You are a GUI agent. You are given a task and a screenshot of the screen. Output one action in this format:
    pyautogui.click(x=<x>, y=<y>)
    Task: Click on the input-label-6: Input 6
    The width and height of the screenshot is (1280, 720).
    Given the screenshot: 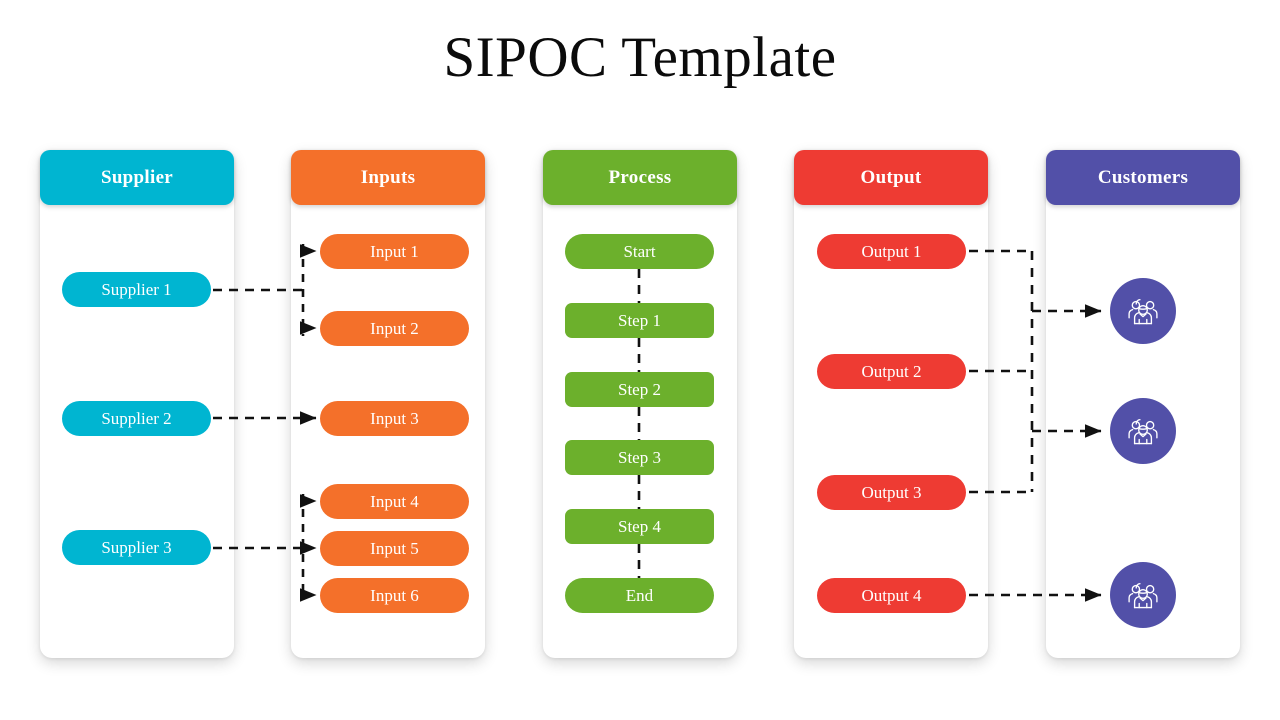 What is the action you would take?
    pyautogui.click(x=394, y=595)
    